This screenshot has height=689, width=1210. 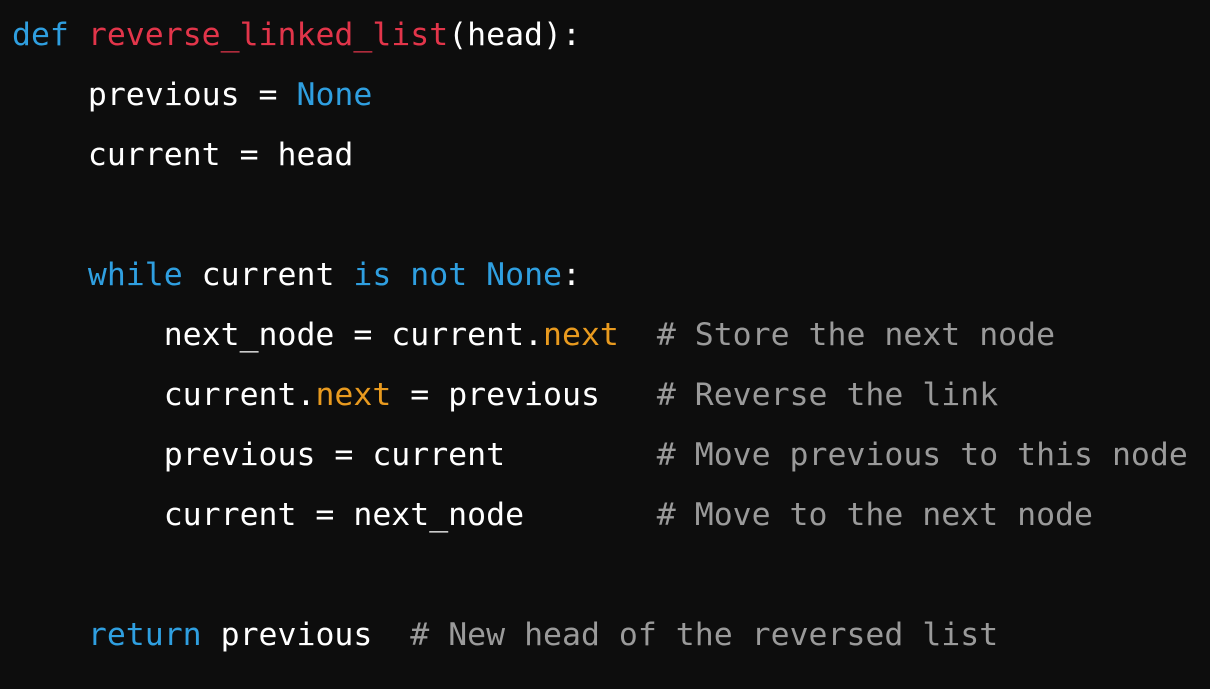 I want to click on code-comment: # Move to the next node, so click(x=874, y=515).